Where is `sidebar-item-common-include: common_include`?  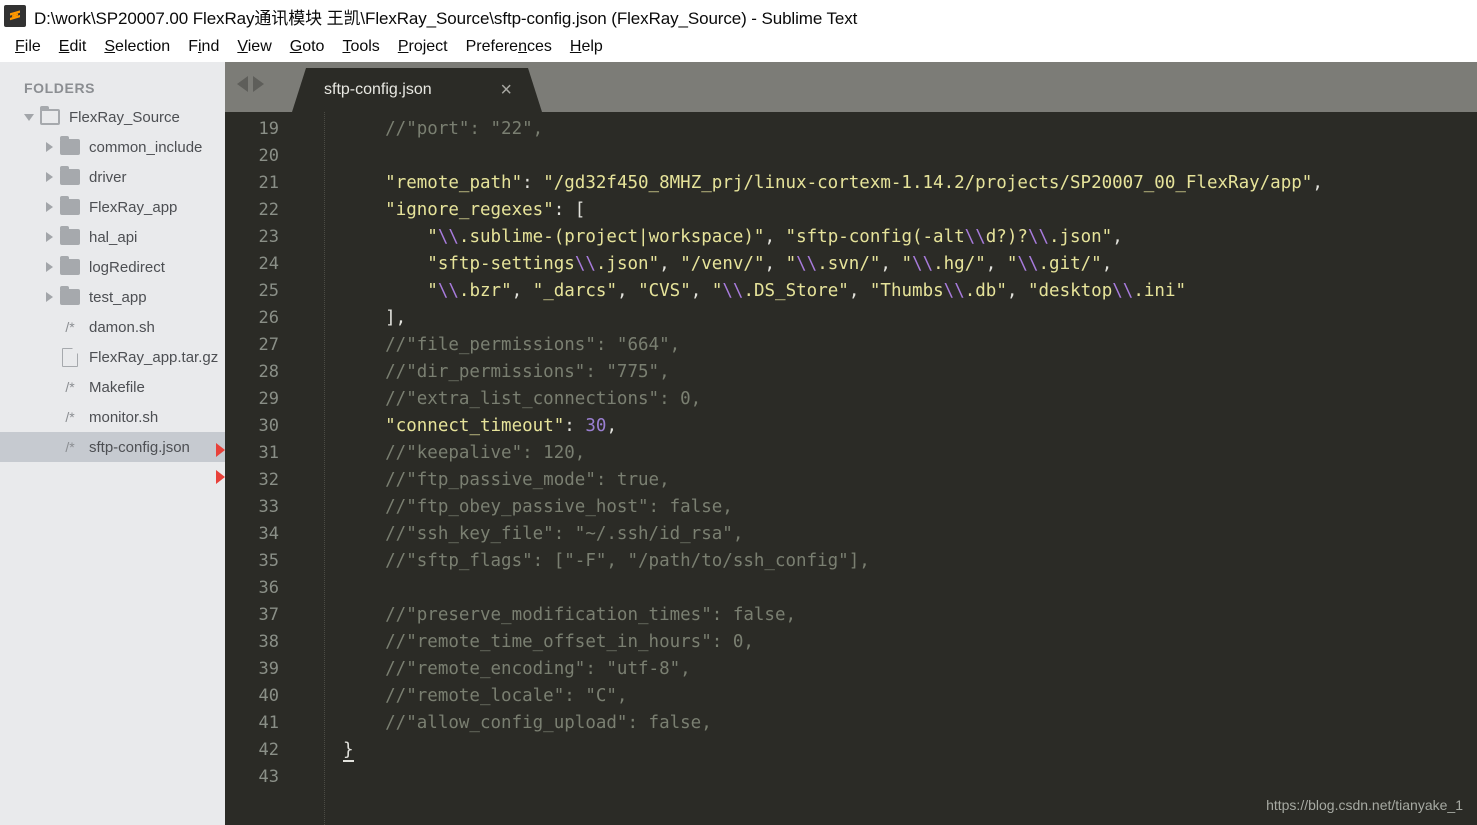 sidebar-item-common-include: common_include is located at coordinates (112, 147).